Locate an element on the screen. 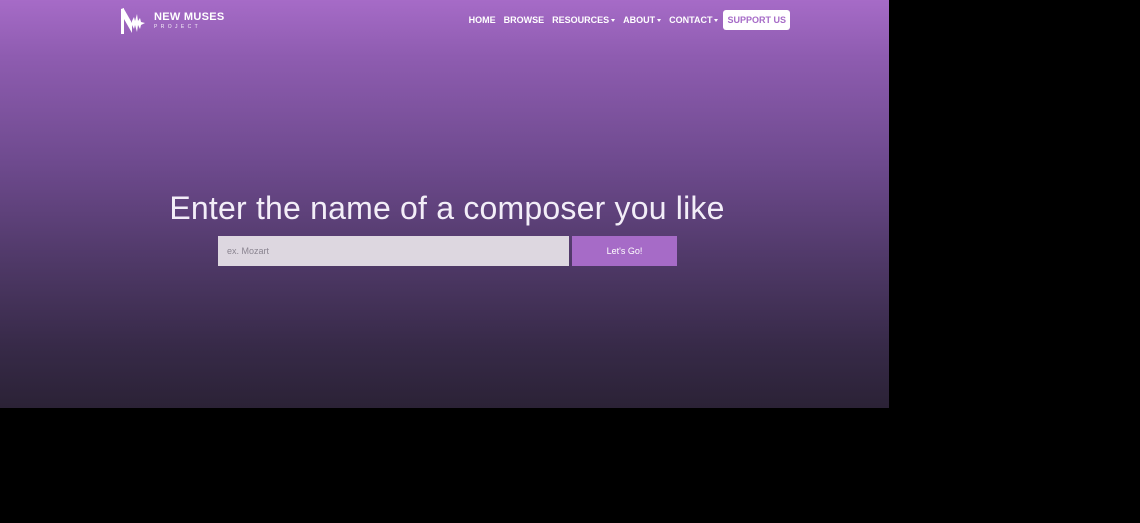  nav-about-label: ABOUT is located at coordinates (639, 20).